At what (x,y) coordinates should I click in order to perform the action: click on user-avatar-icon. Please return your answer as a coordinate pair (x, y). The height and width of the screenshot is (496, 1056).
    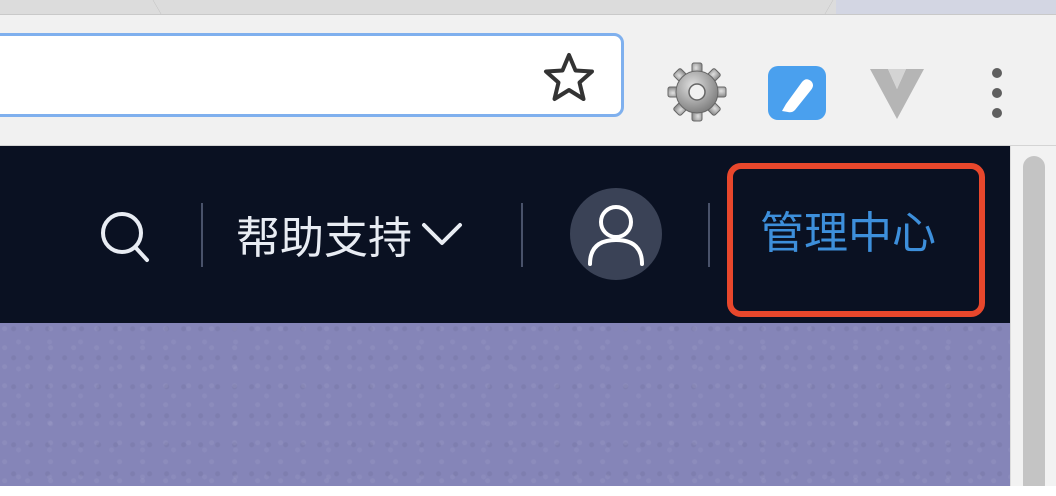
    Looking at the image, I should click on (616, 235).